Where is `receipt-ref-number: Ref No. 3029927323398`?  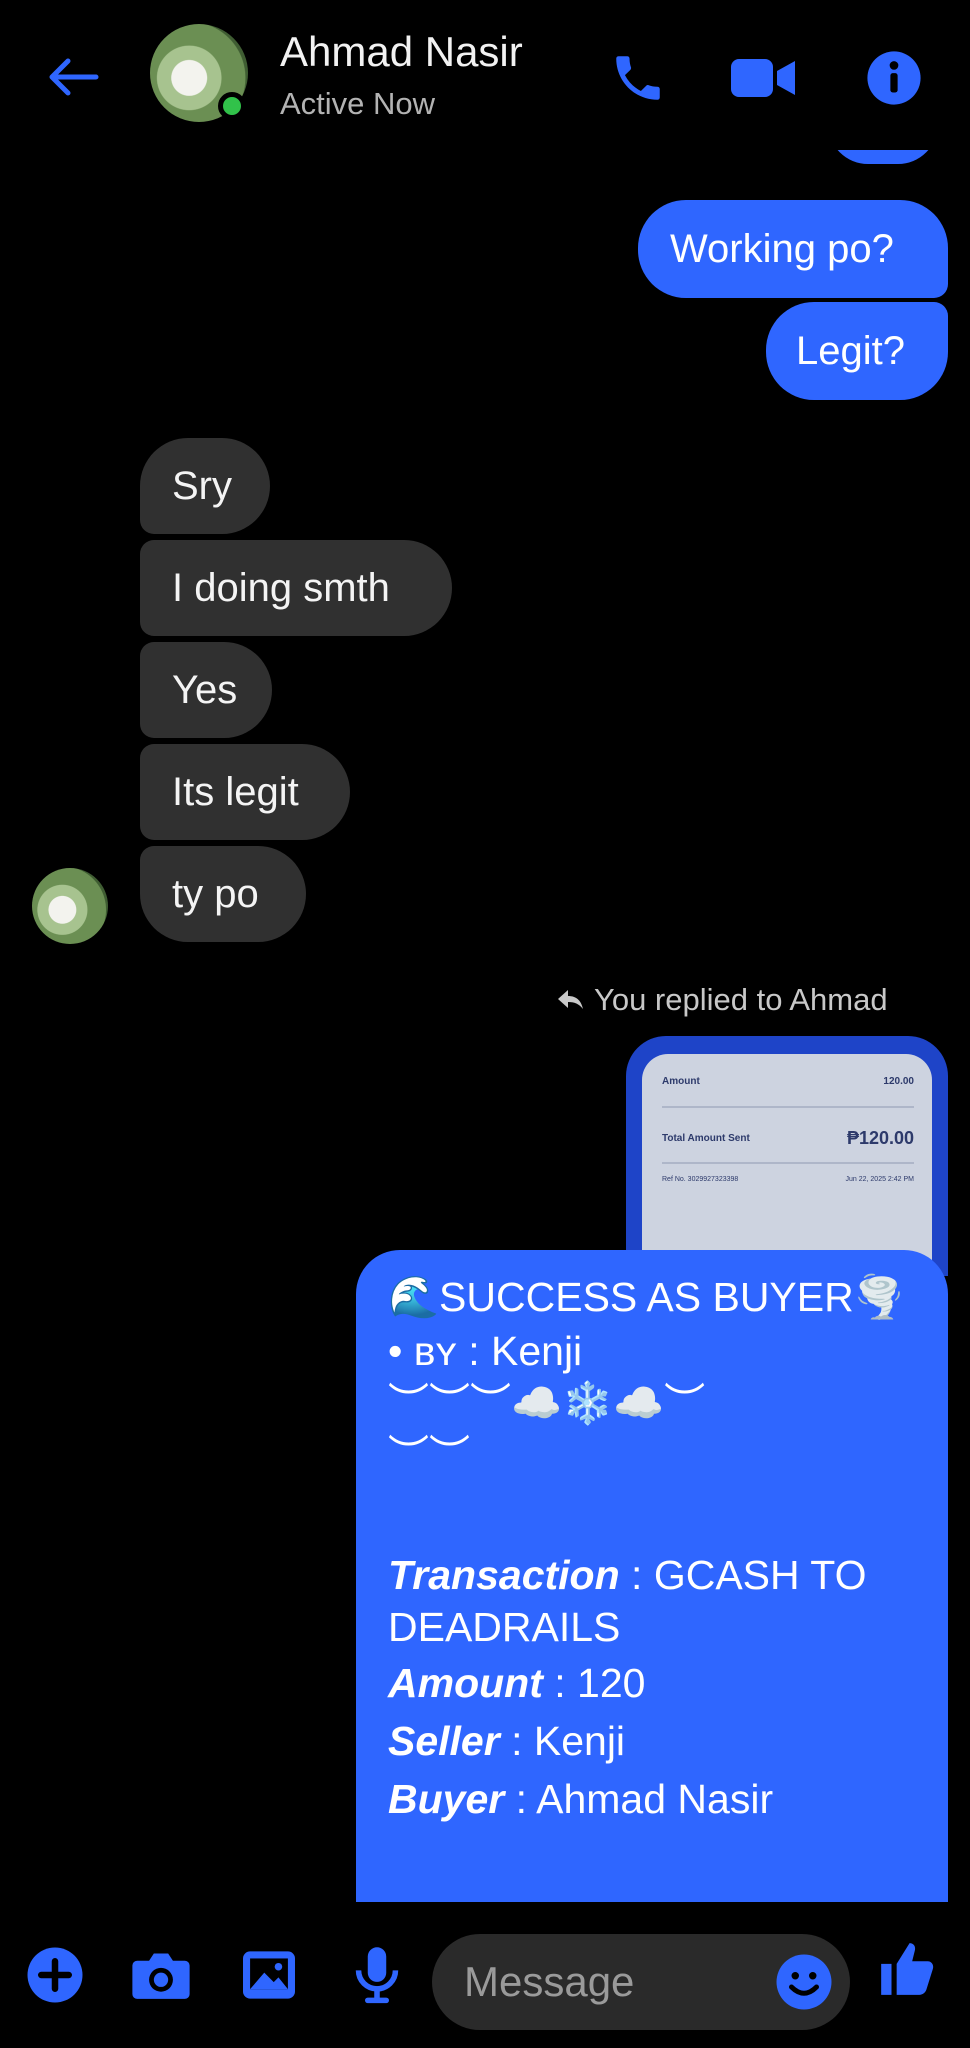 receipt-ref-number: Ref No. 3029927323398 is located at coordinates (700, 1179).